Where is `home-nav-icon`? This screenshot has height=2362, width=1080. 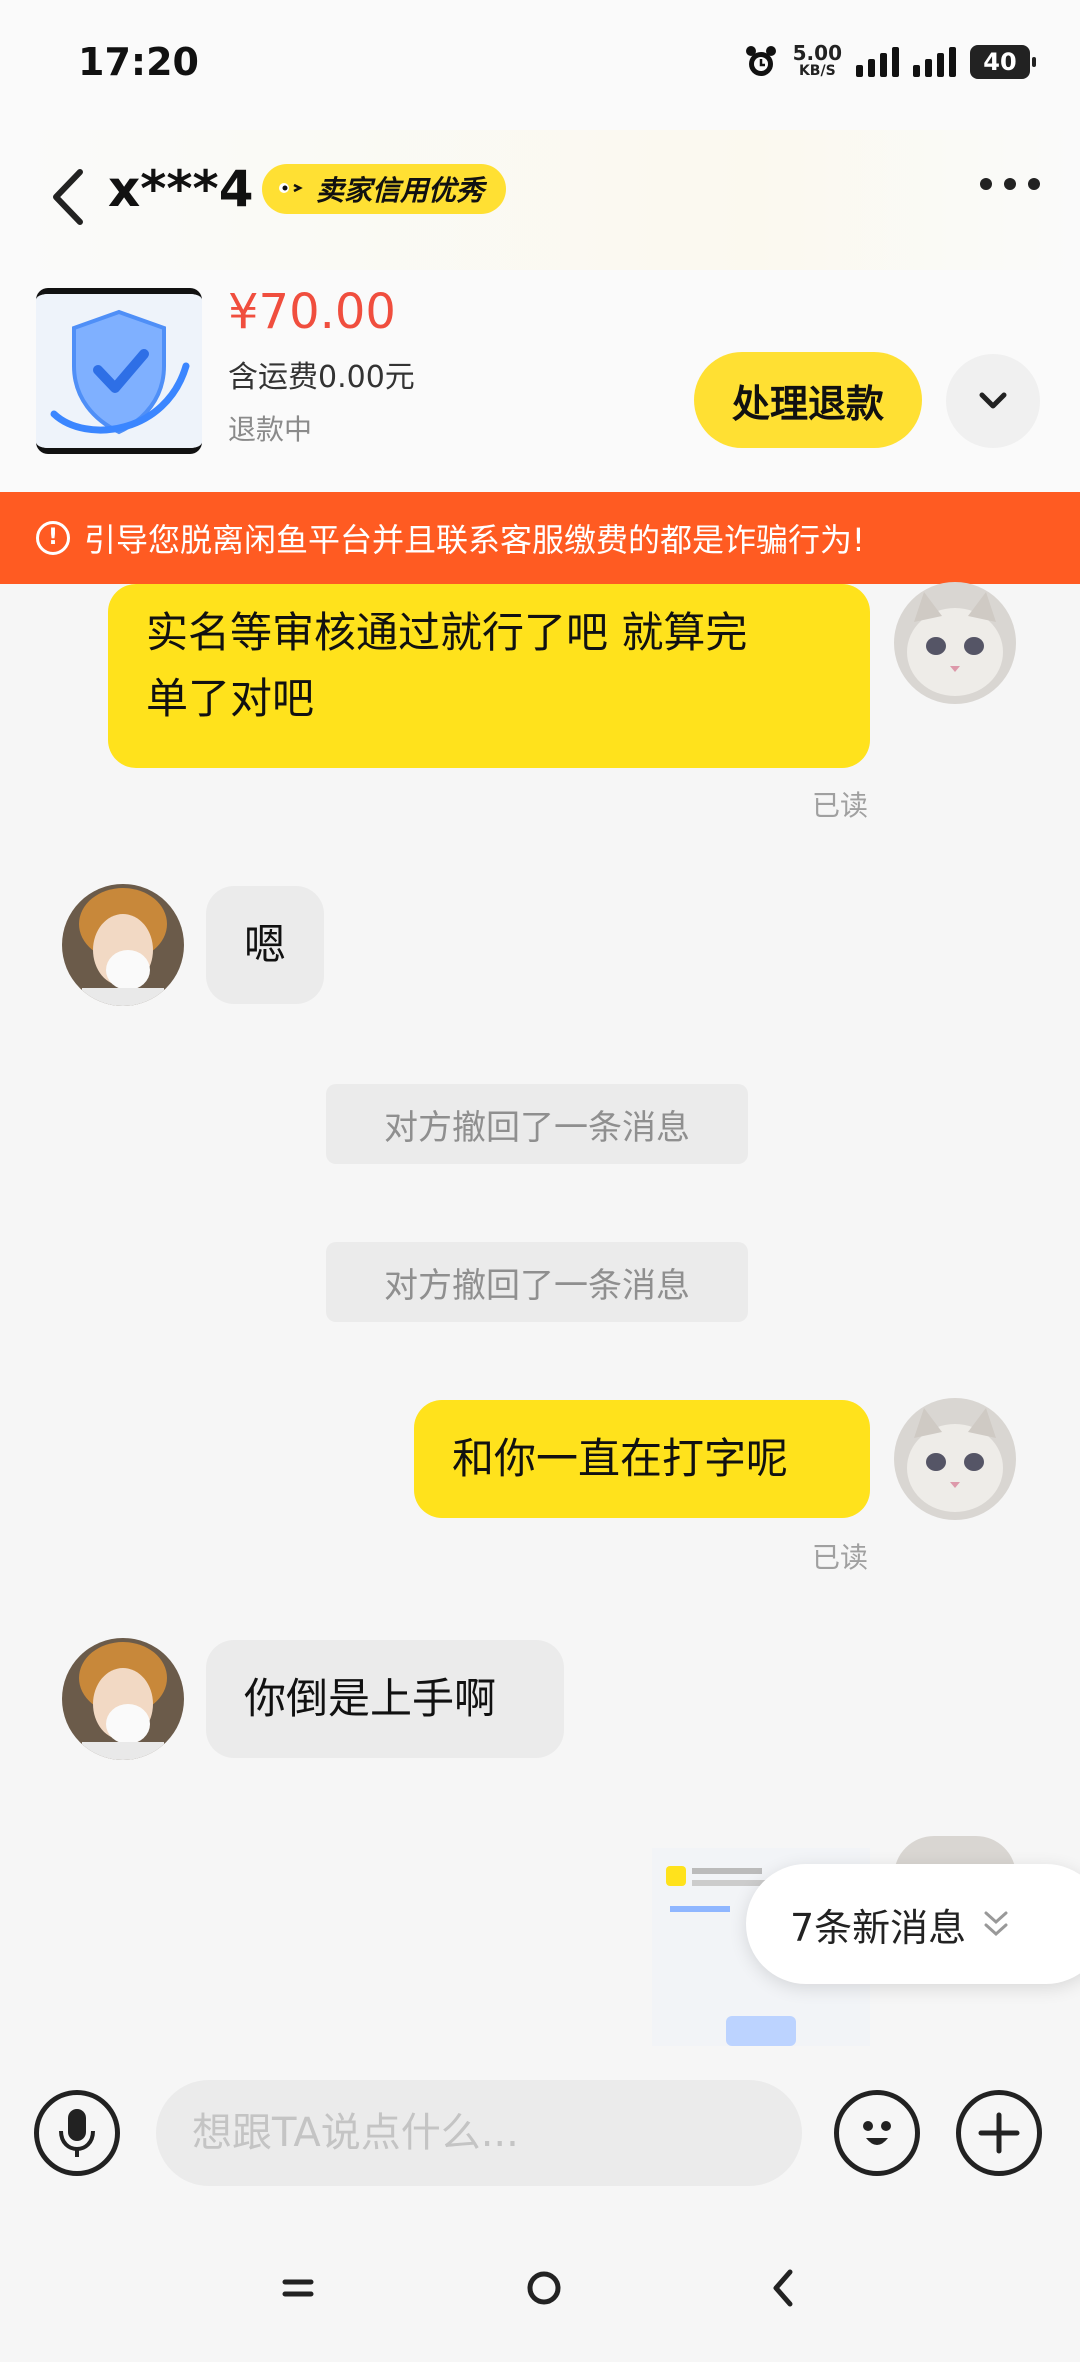 home-nav-icon is located at coordinates (544, 2288).